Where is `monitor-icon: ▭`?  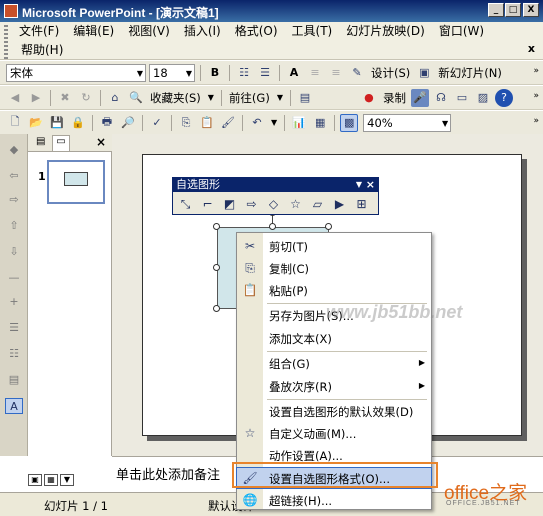 monitor-icon: ▭ is located at coordinates (462, 98).